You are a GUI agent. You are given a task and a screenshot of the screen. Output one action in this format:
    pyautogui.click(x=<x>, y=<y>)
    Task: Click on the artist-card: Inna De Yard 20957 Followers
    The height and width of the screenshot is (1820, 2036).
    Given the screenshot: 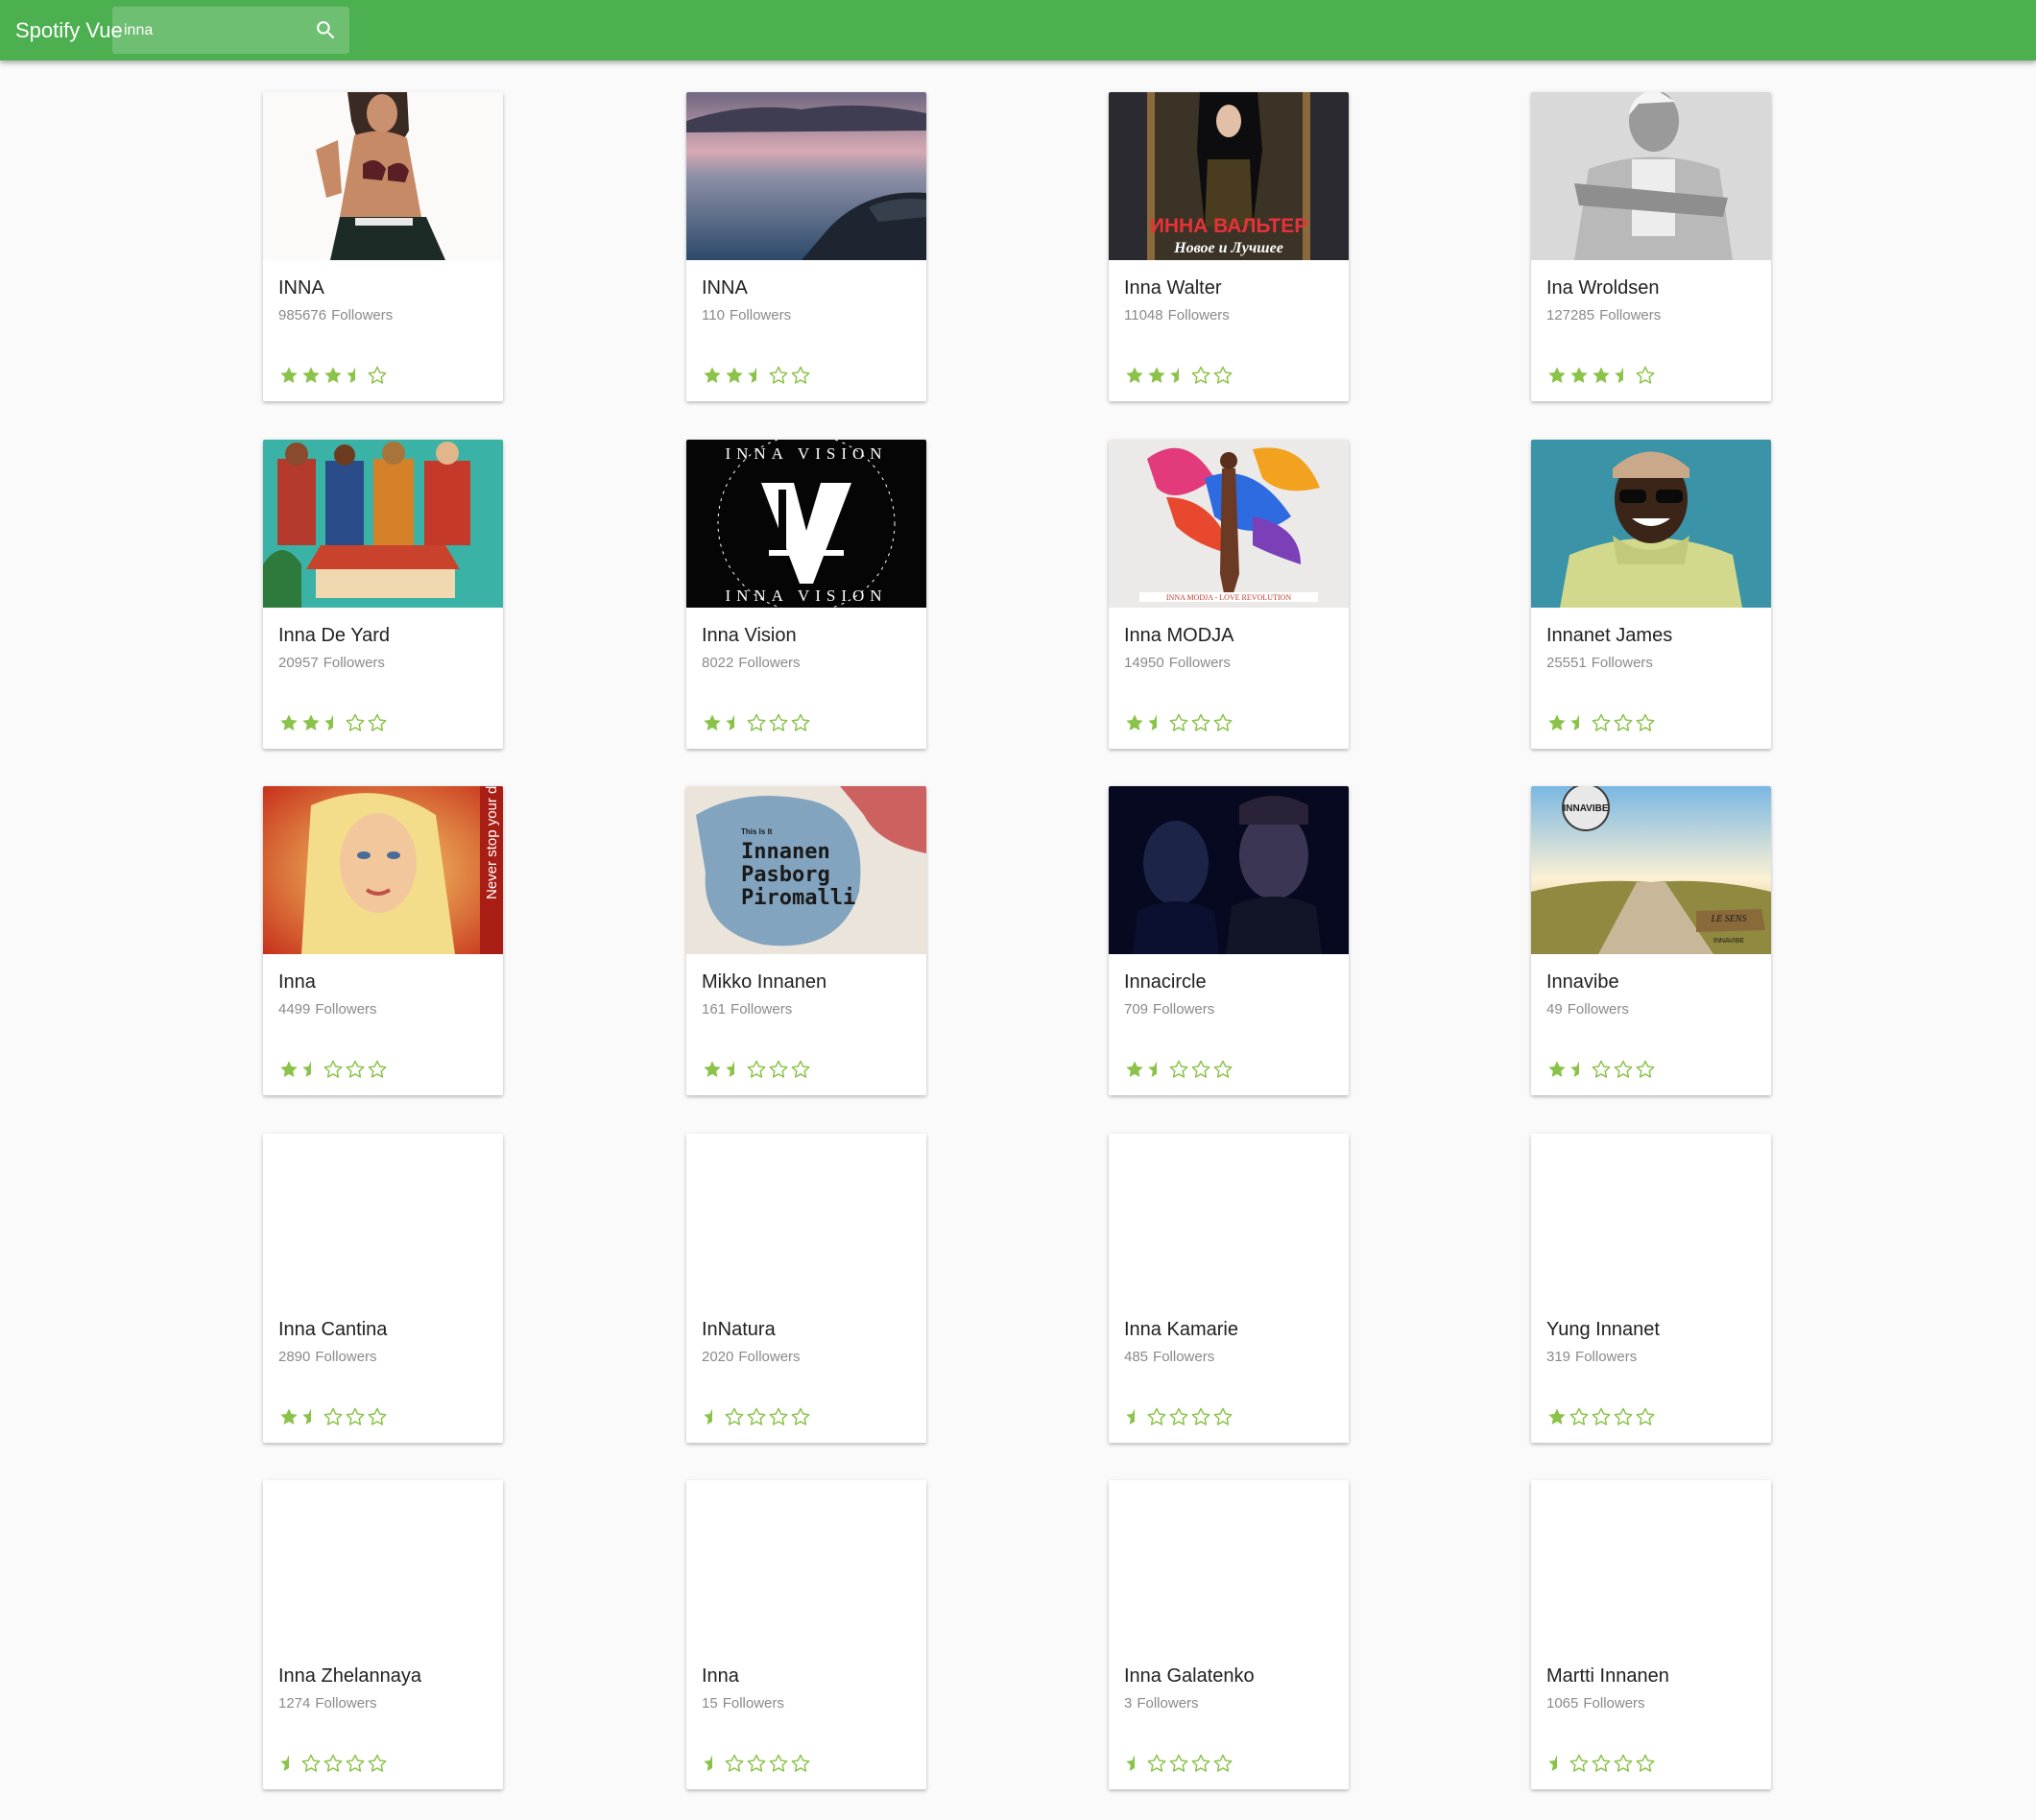 What is the action you would take?
    pyautogui.click(x=383, y=595)
    